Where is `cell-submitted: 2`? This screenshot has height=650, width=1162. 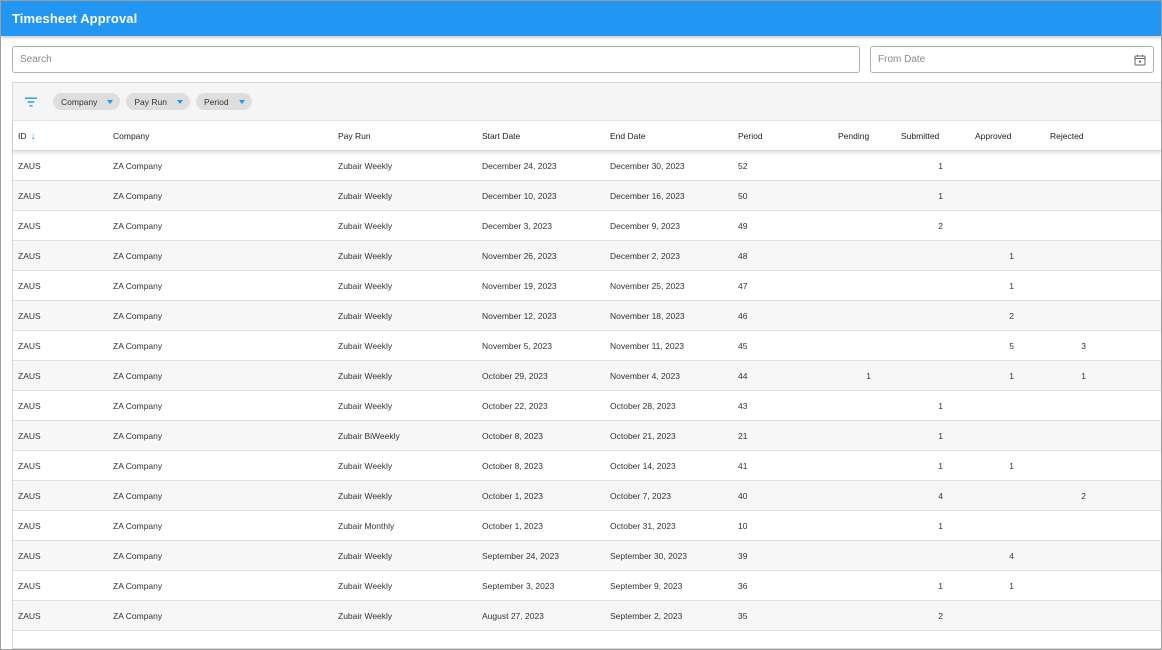
cell-submitted: 2 is located at coordinates (940, 226).